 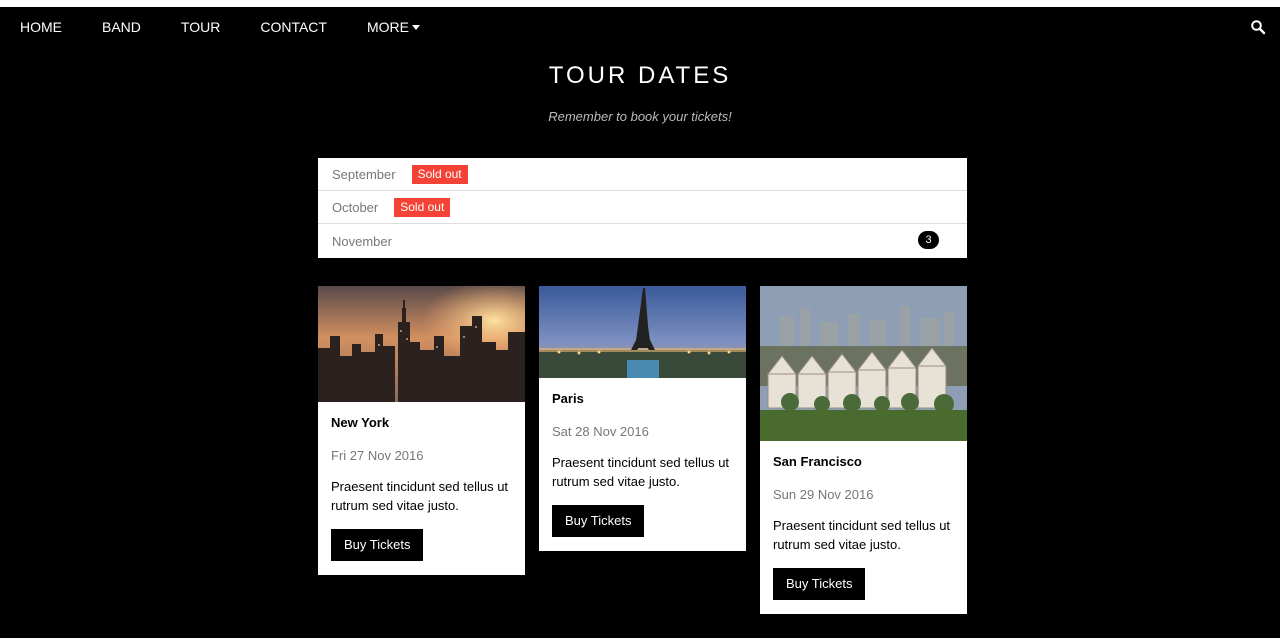 What do you see at coordinates (928, 240) in the screenshot?
I see `count-badge: 3` at bounding box center [928, 240].